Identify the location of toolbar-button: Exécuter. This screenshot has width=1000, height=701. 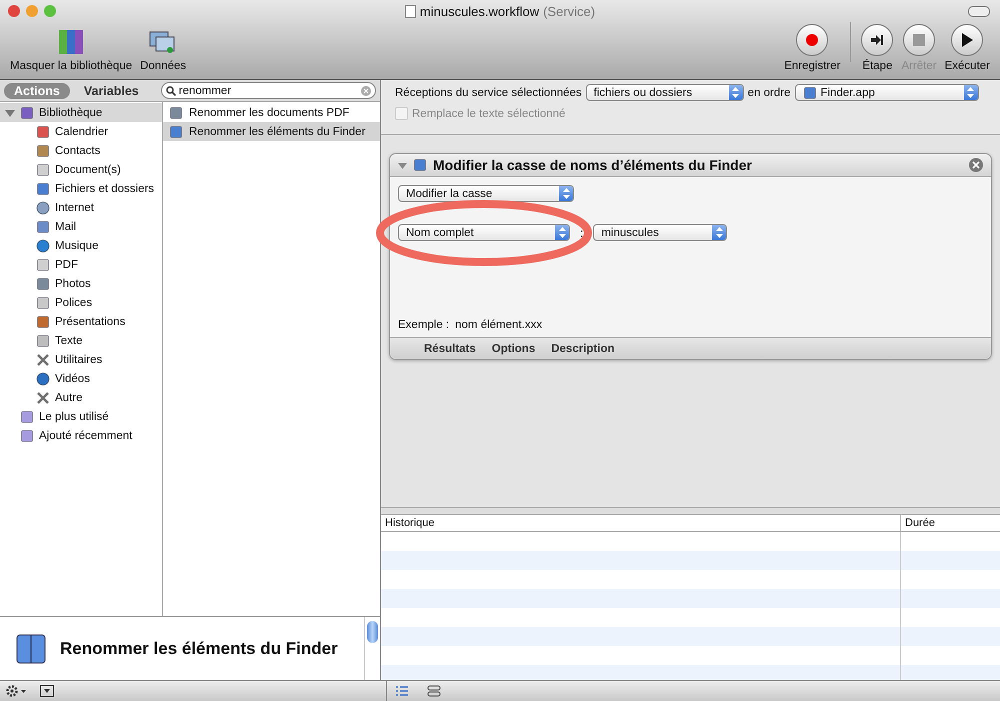
(967, 48).